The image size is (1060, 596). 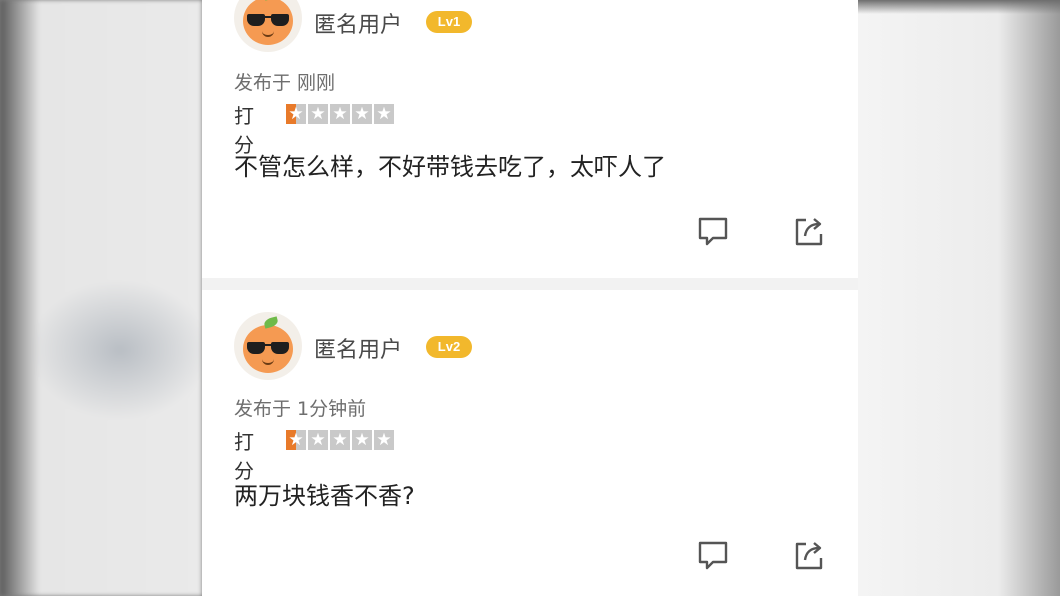 What do you see at coordinates (324, 496) in the screenshot?
I see `comment-text: 两万块钱香不香?` at bounding box center [324, 496].